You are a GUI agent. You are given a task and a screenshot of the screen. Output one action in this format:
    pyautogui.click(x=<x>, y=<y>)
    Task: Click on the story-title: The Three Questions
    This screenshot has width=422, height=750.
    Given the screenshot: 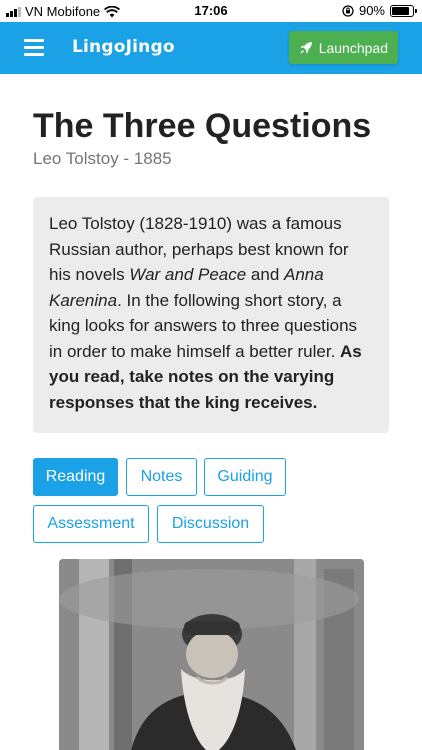 What is the action you would take?
    pyautogui.click(x=202, y=126)
    